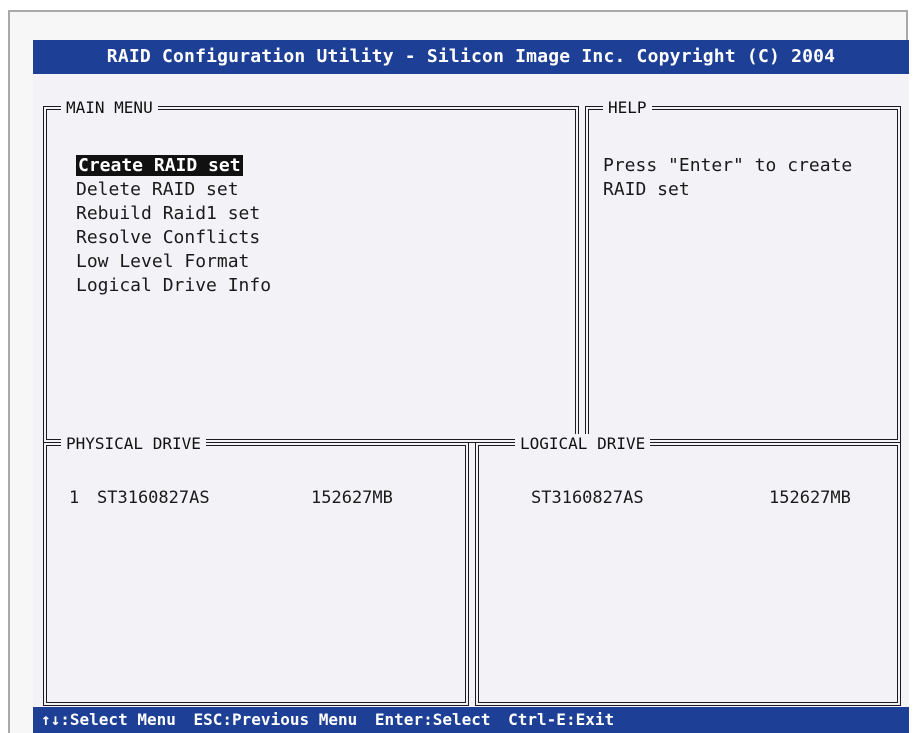 The image size is (920, 733). I want to click on physical-drive-size: 152627MB, so click(352, 498).